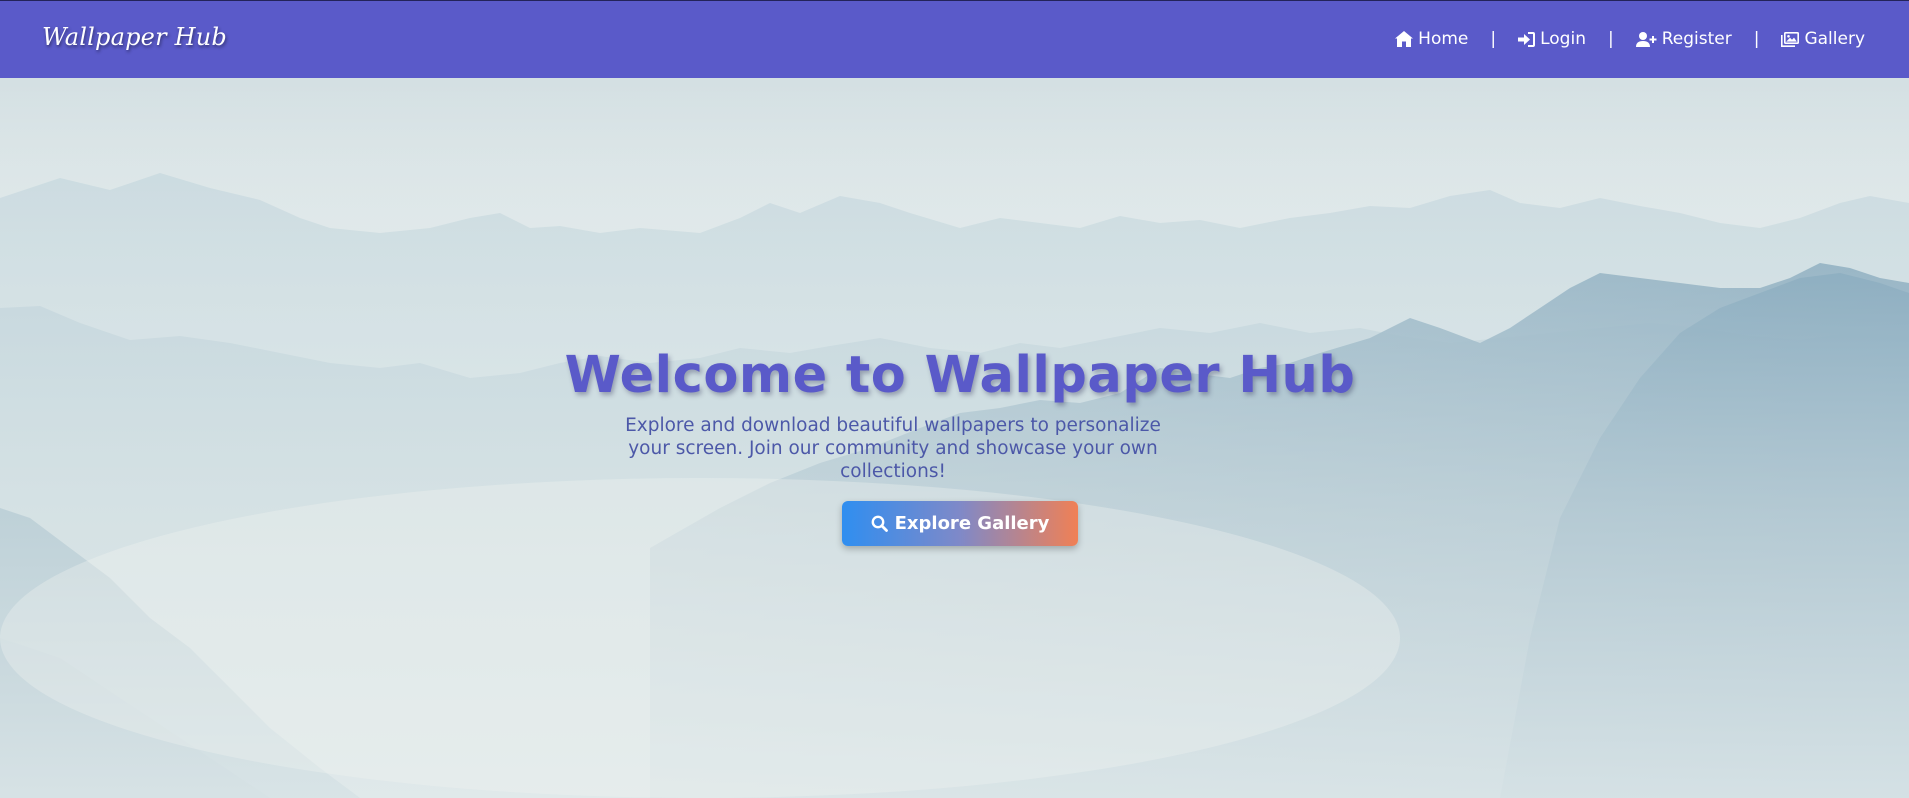 The image size is (1909, 798). I want to click on home-icon, so click(1404, 39).